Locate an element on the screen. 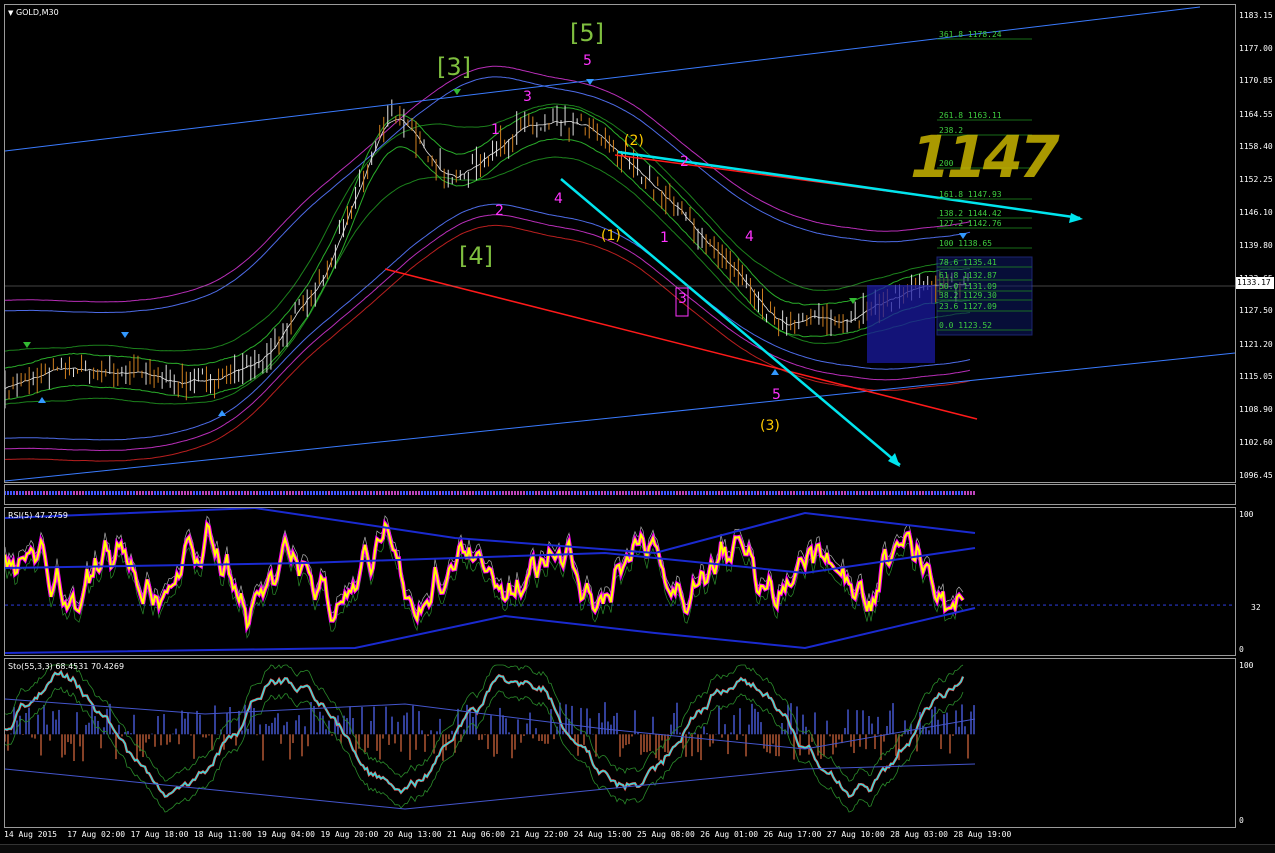 This screenshot has width=1275, height=853. wave-label-minor-3b: 3 is located at coordinates (682, 299).